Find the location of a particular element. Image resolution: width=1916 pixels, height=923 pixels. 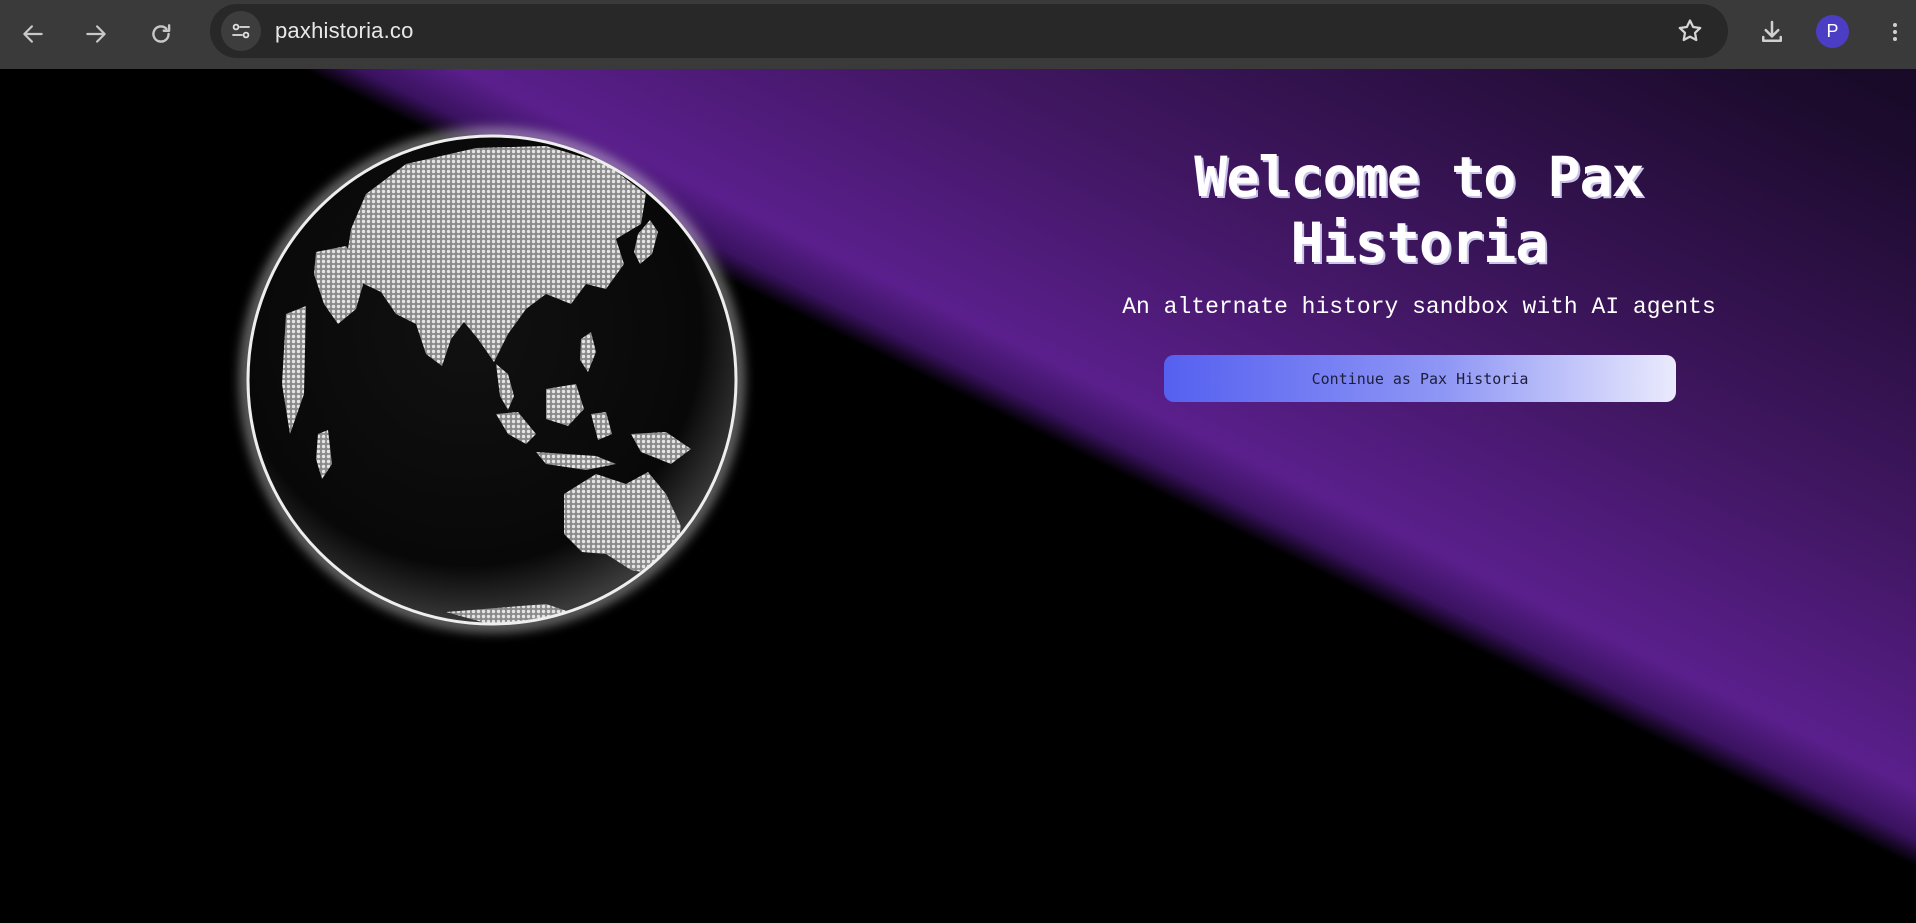

site-info-button is located at coordinates (241, 31).